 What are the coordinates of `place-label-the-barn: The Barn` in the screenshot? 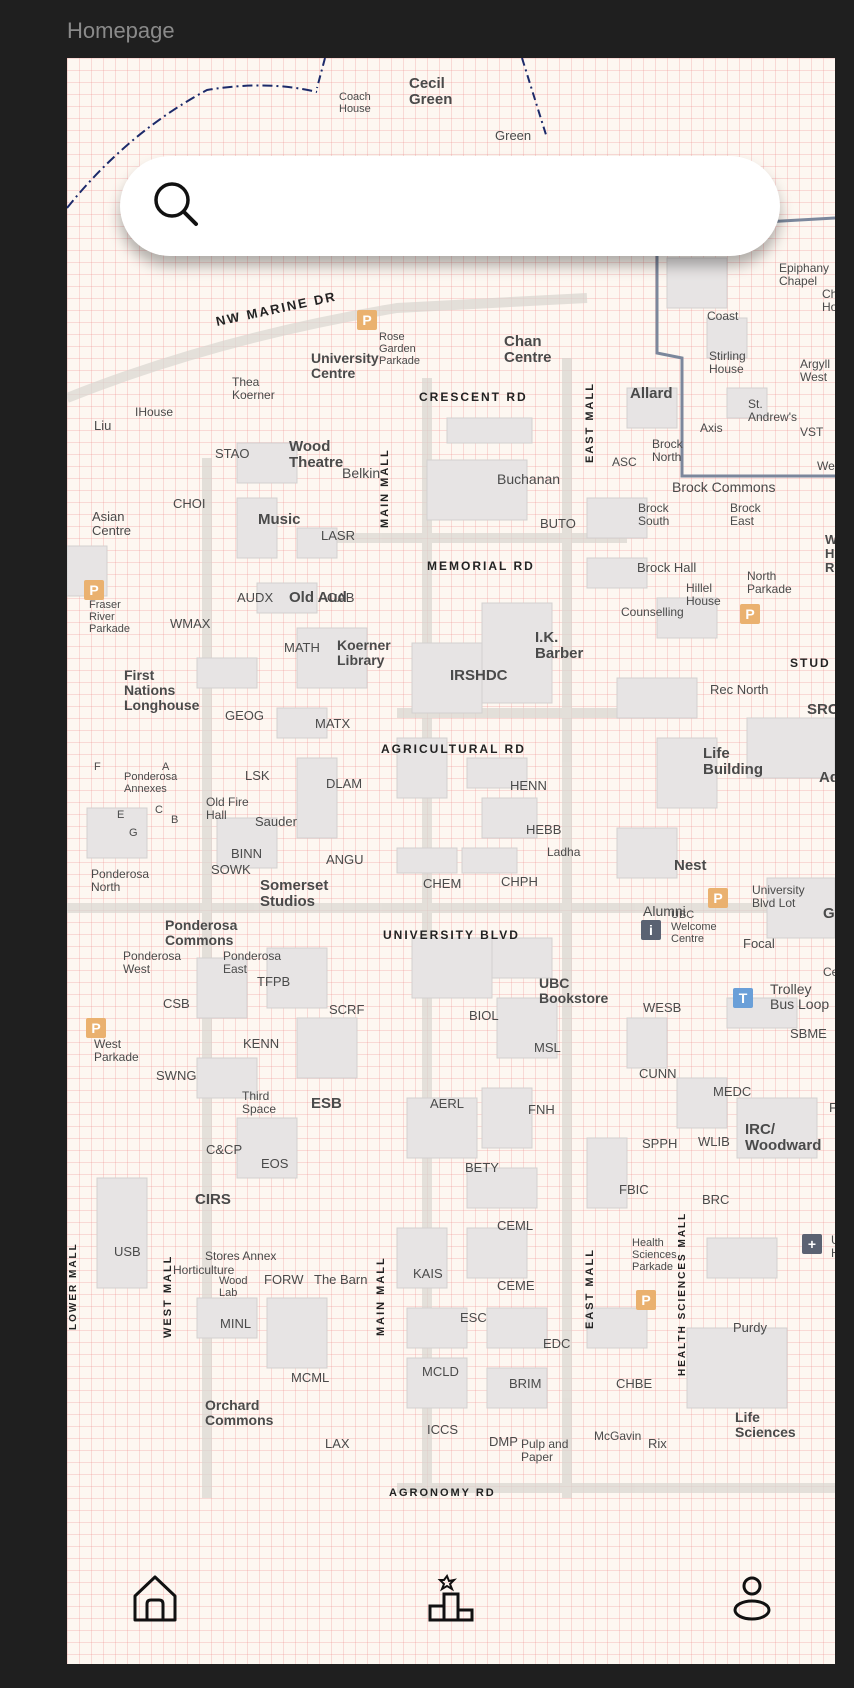 It's located at (340, 1279).